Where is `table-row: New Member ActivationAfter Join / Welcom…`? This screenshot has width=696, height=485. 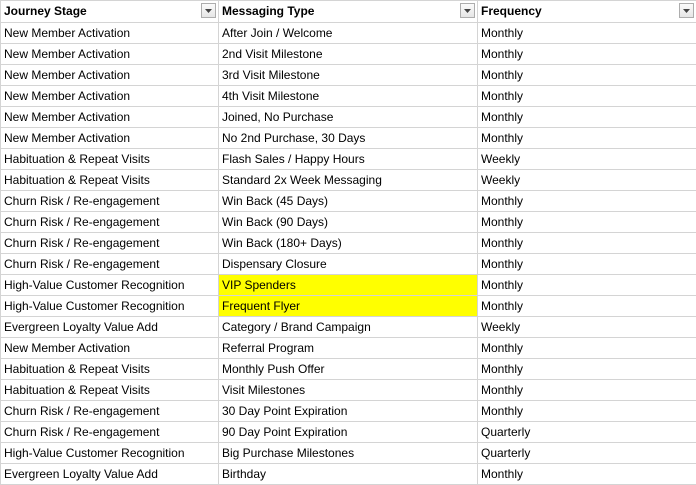
table-row: New Member ActivationAfter Join / Welcom… is located at coordinates (348, 33).